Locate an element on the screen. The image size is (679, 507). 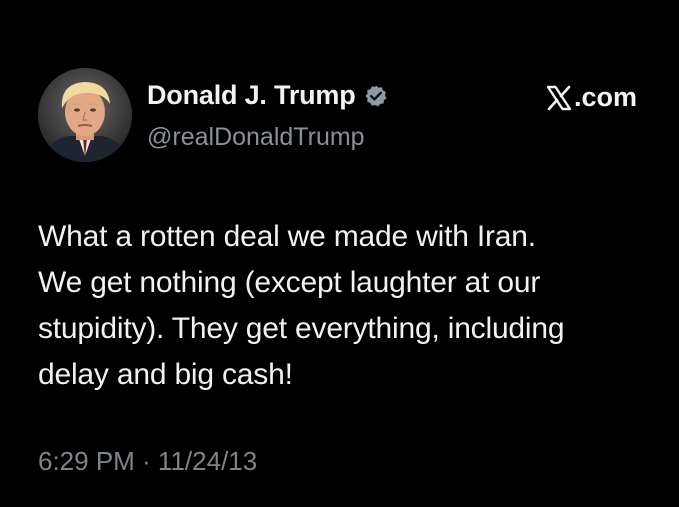
author-name-row: Donald J. Trump is located at coordinates (267, 95).